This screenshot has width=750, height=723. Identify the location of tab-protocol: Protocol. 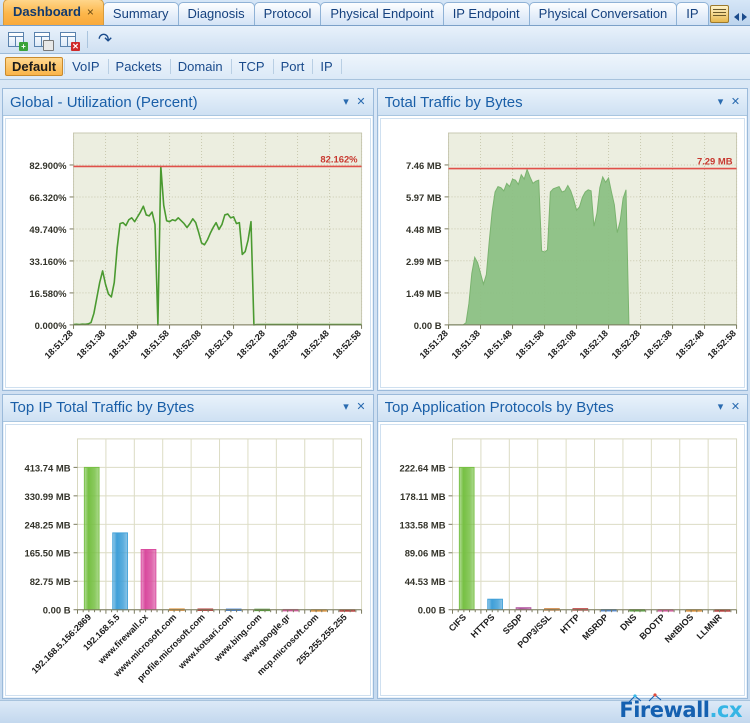
(287, 13).